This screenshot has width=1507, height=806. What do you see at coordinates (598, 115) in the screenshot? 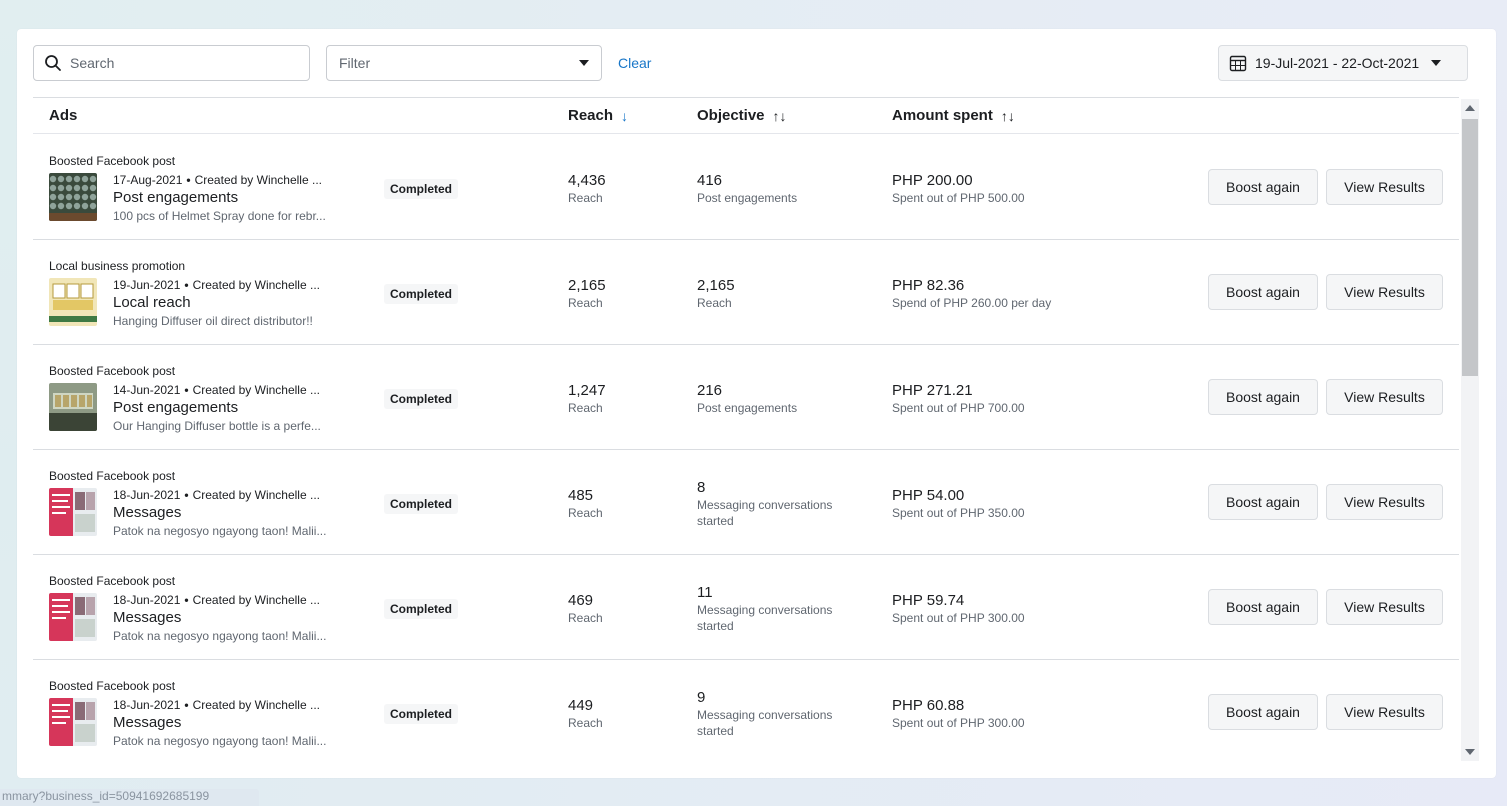
I see `column-header-reach: Reach ↓` at bounding box center [598, 115].